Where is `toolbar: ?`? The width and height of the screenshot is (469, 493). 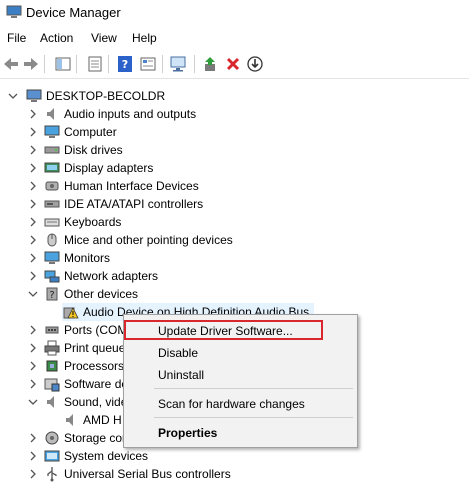 toolbar: ? is located at coordinates (234, 64).